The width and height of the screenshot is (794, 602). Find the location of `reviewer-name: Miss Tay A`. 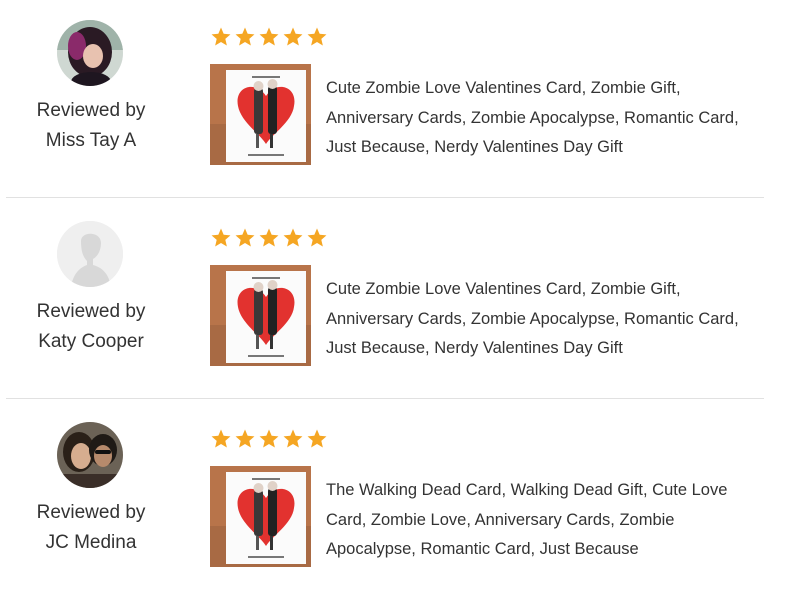

reviewer-name: Miss Tay A is located at coordinates (91, 141).